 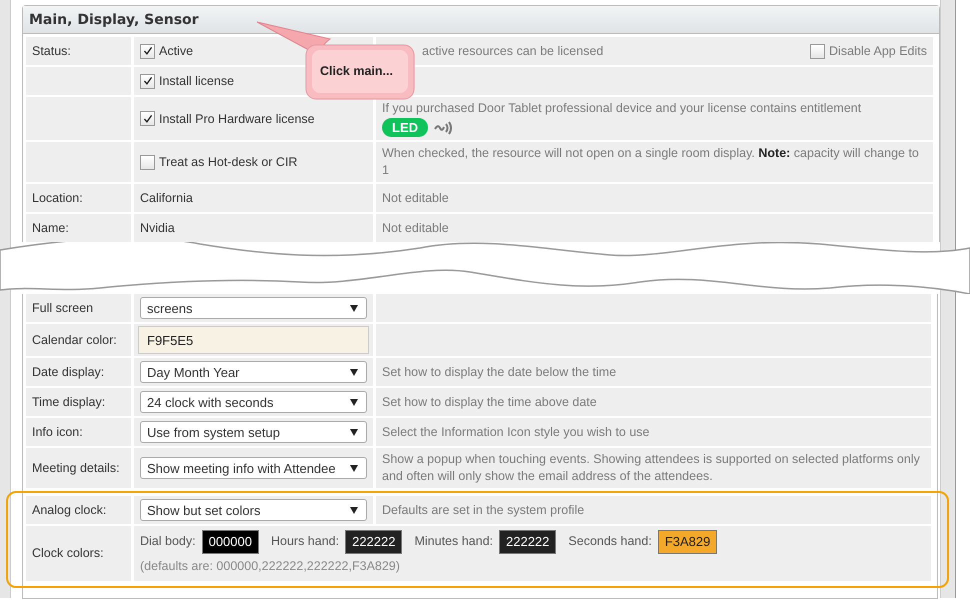 What do you see at coordinates (167, 51) in the screenshot?
I see `checkbox: Active` at bounding box center [167, 51].